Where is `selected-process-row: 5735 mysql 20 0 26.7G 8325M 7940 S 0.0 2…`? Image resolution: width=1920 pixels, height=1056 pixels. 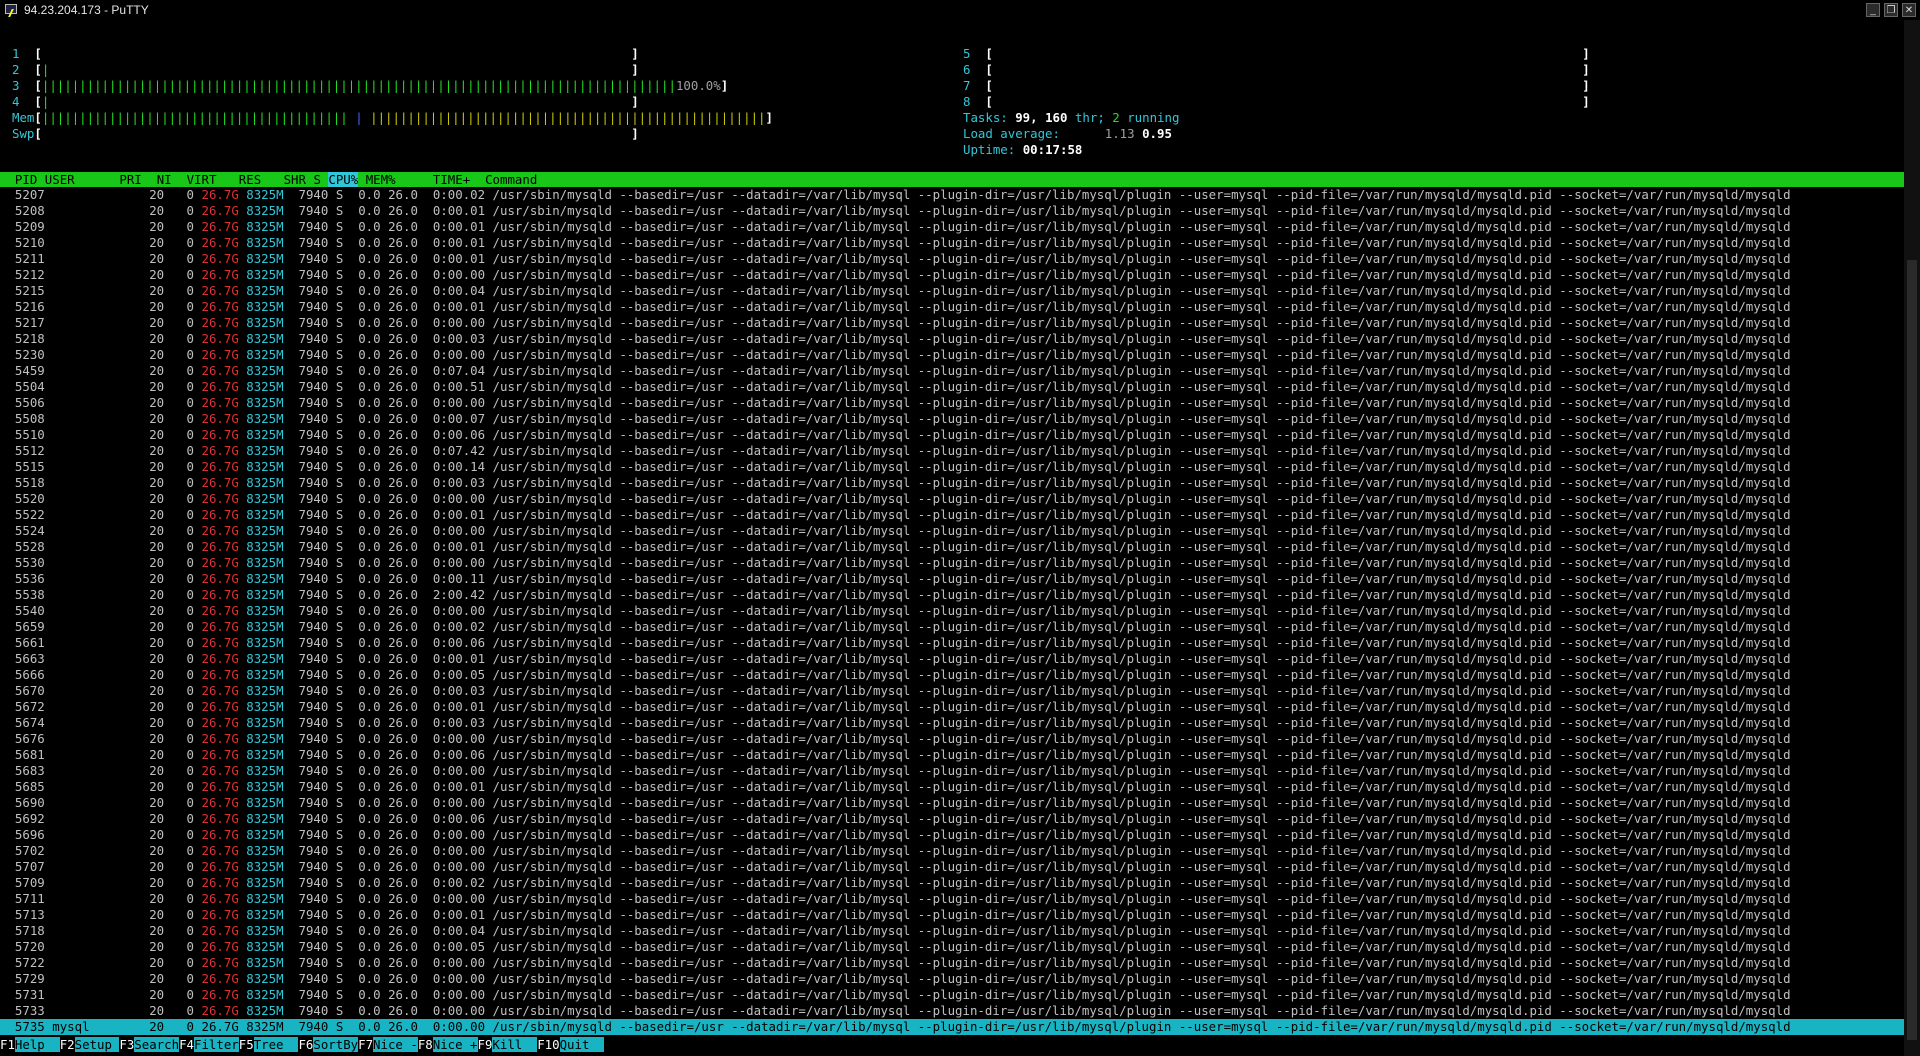 selected-process-row: 5735 mysql 20 0 26.7G 8325M 7940 S 0.0 2… is located at coordinates (952, 1027).